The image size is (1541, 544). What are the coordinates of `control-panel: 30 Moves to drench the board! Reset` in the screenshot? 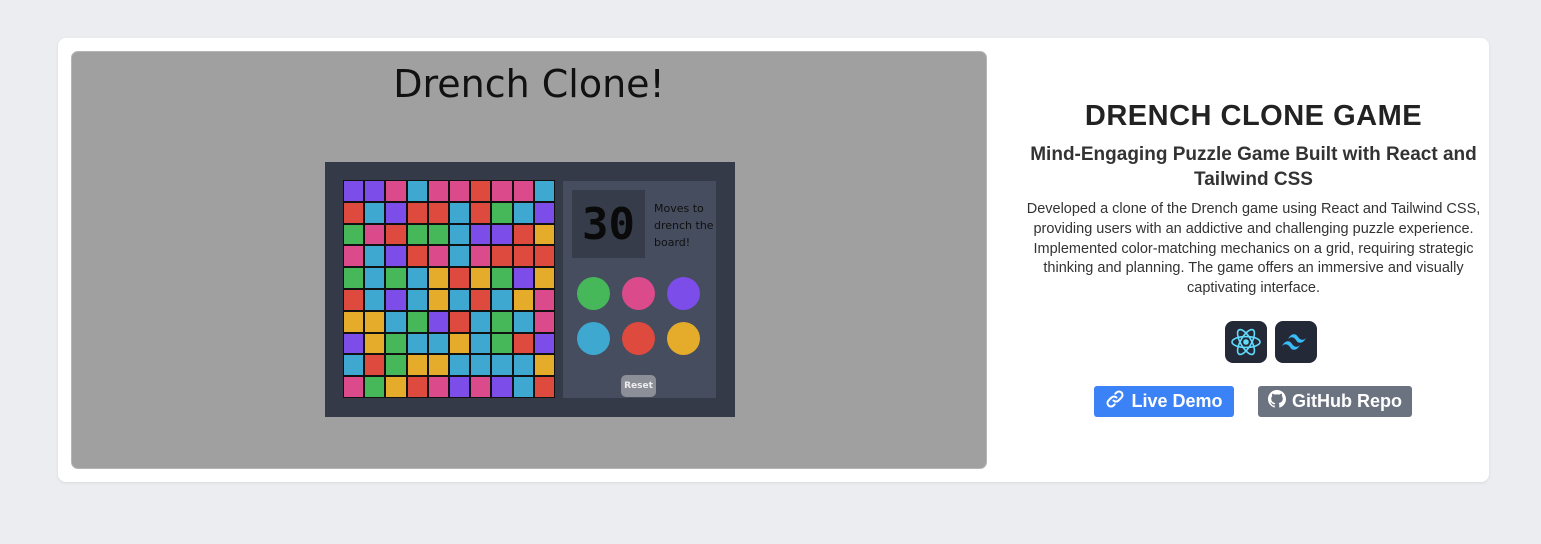 It's located at (639, 289).